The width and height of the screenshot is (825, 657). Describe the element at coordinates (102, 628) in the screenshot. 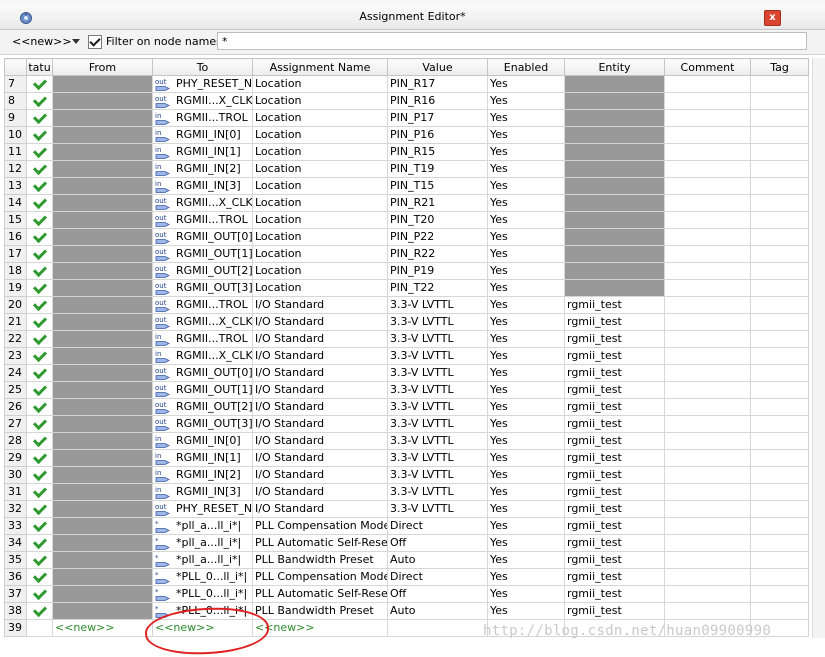

I see `new-from-cell: <<new>>` at that location.